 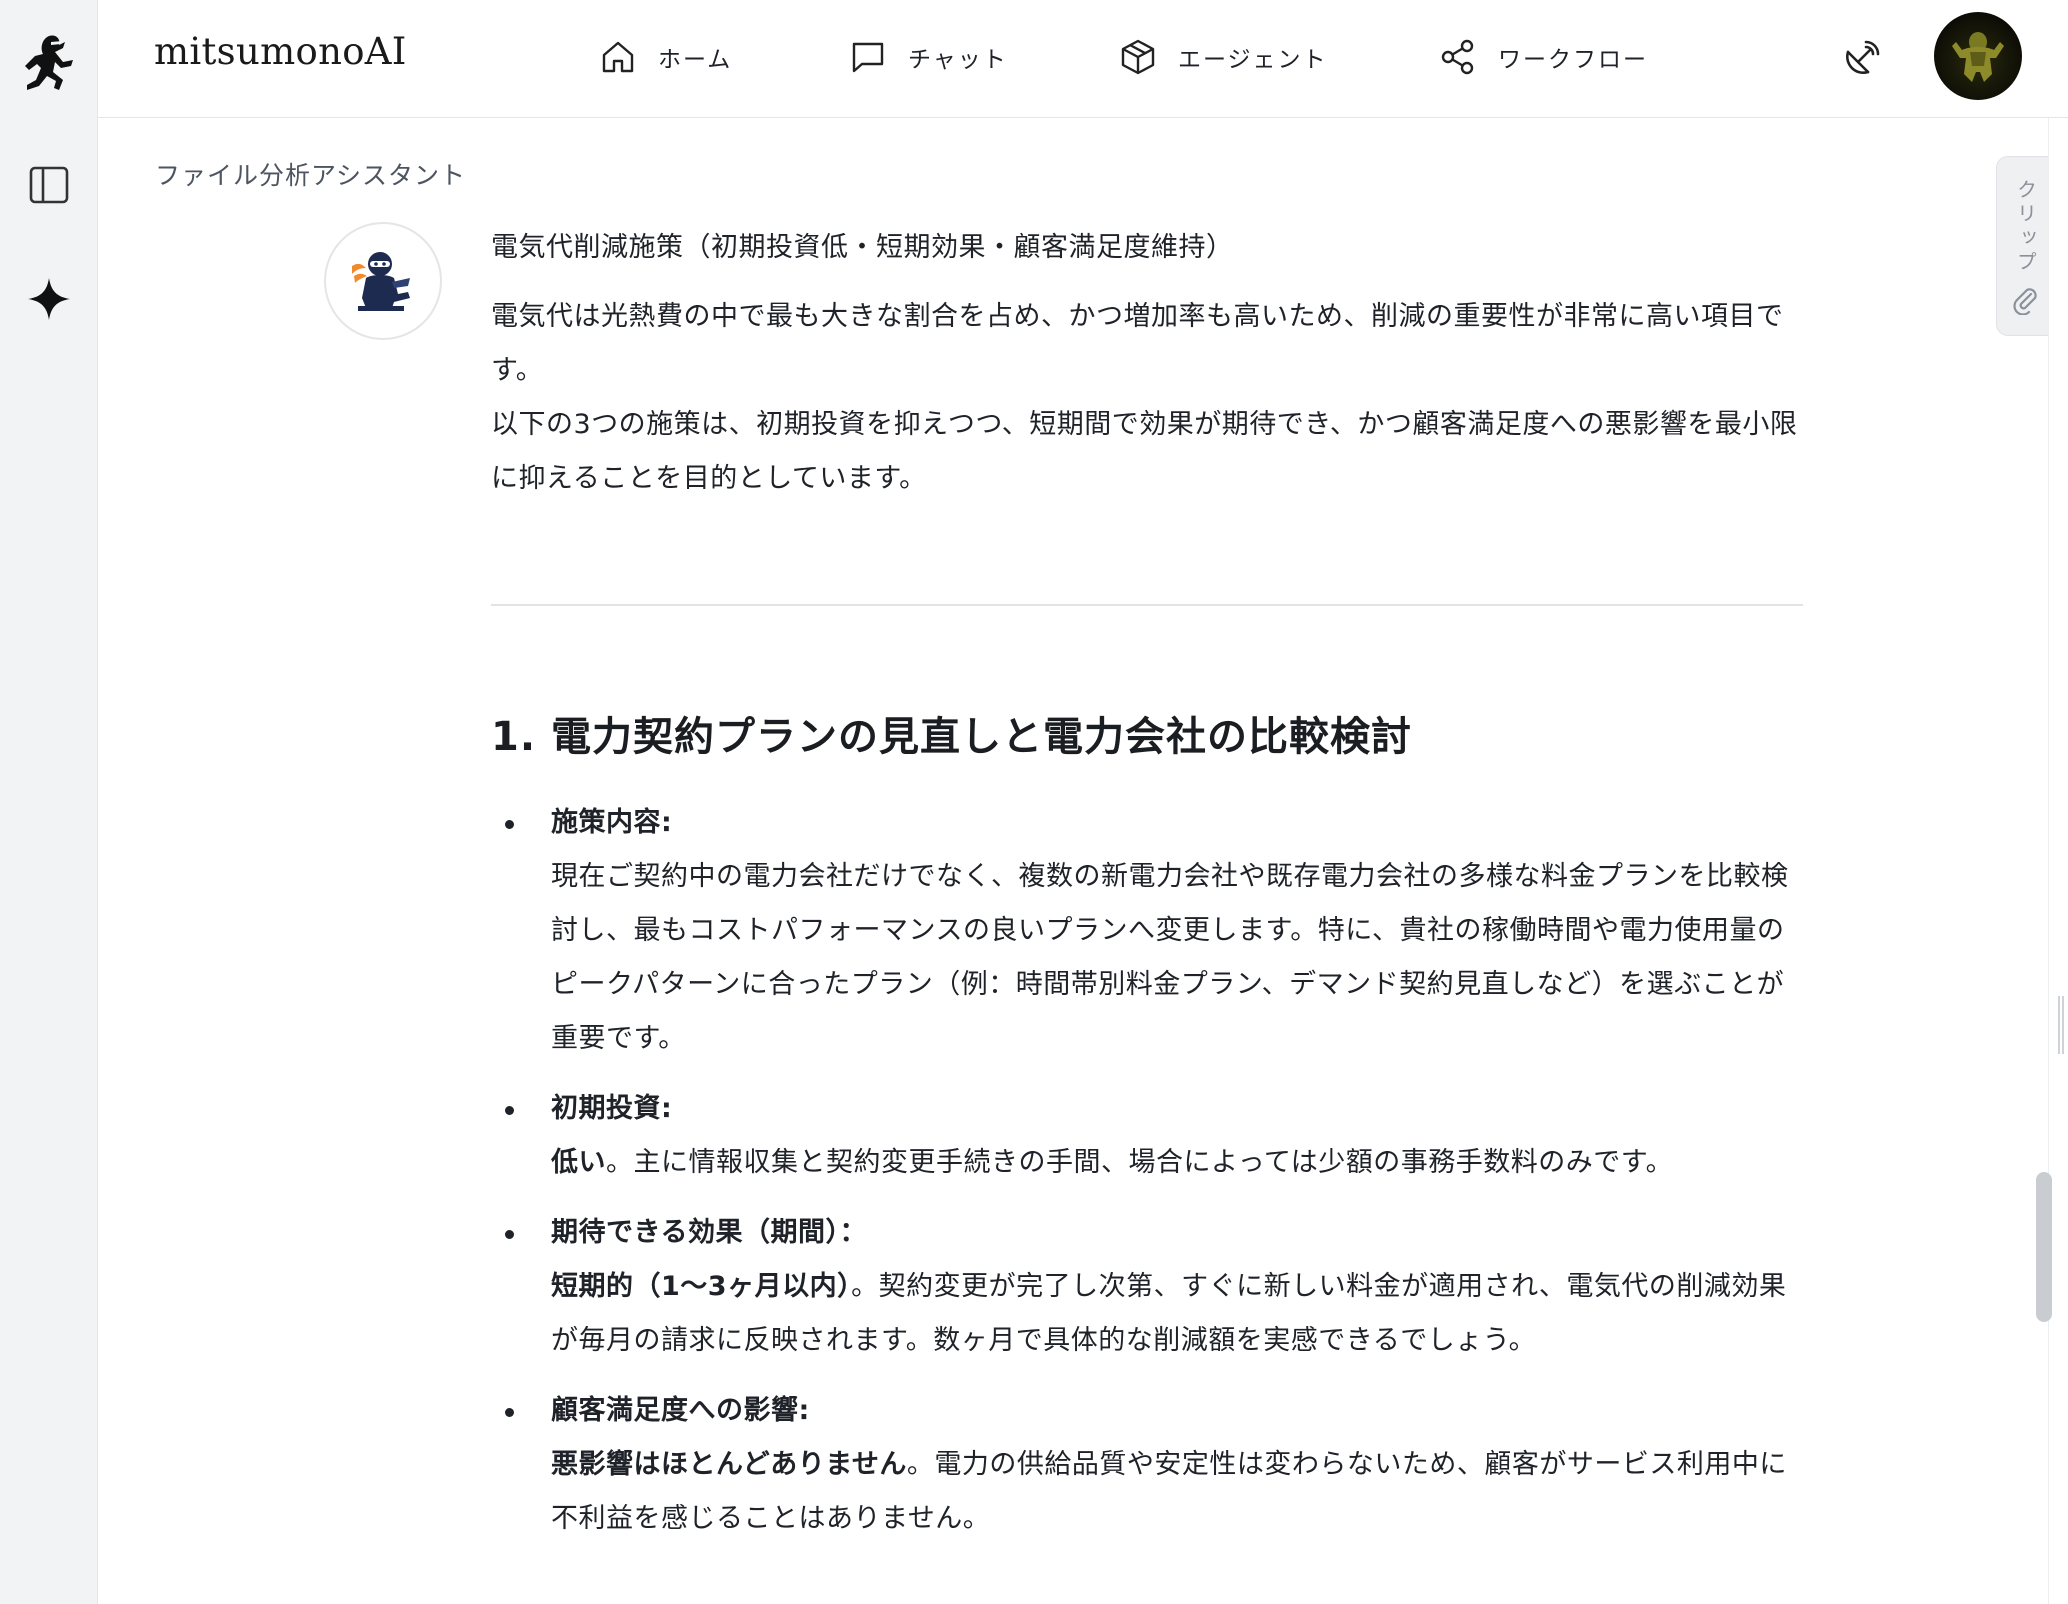 I want to click on section-divider, so click(x=1147, y=605).